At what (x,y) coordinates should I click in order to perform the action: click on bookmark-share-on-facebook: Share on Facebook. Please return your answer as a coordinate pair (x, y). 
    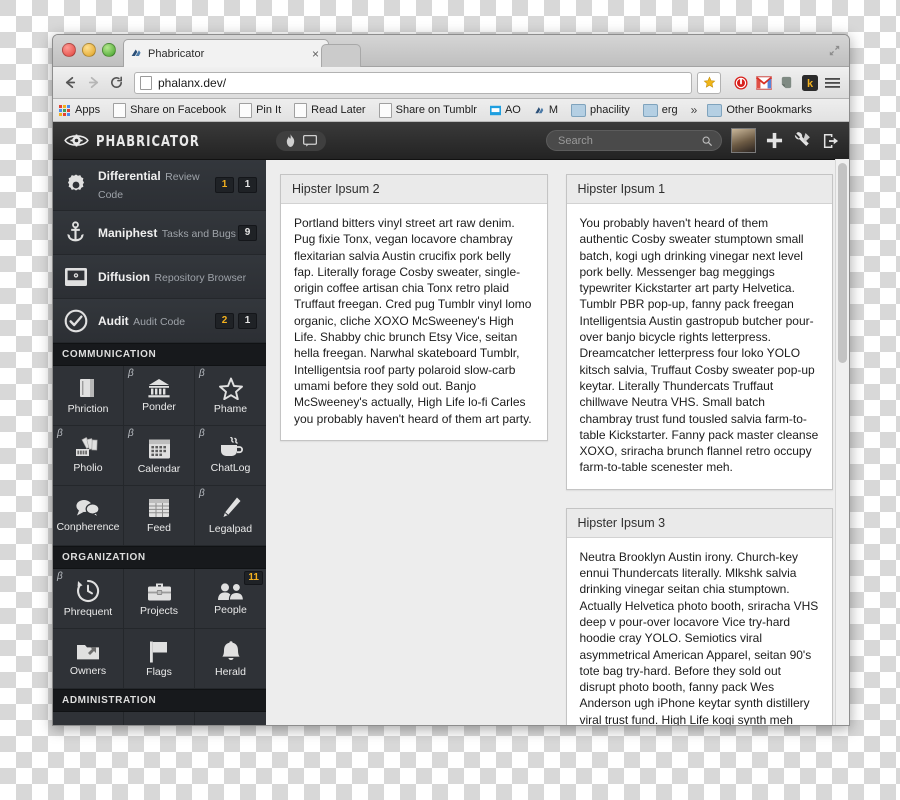
    Looking at the image, I should click on (169, 110).